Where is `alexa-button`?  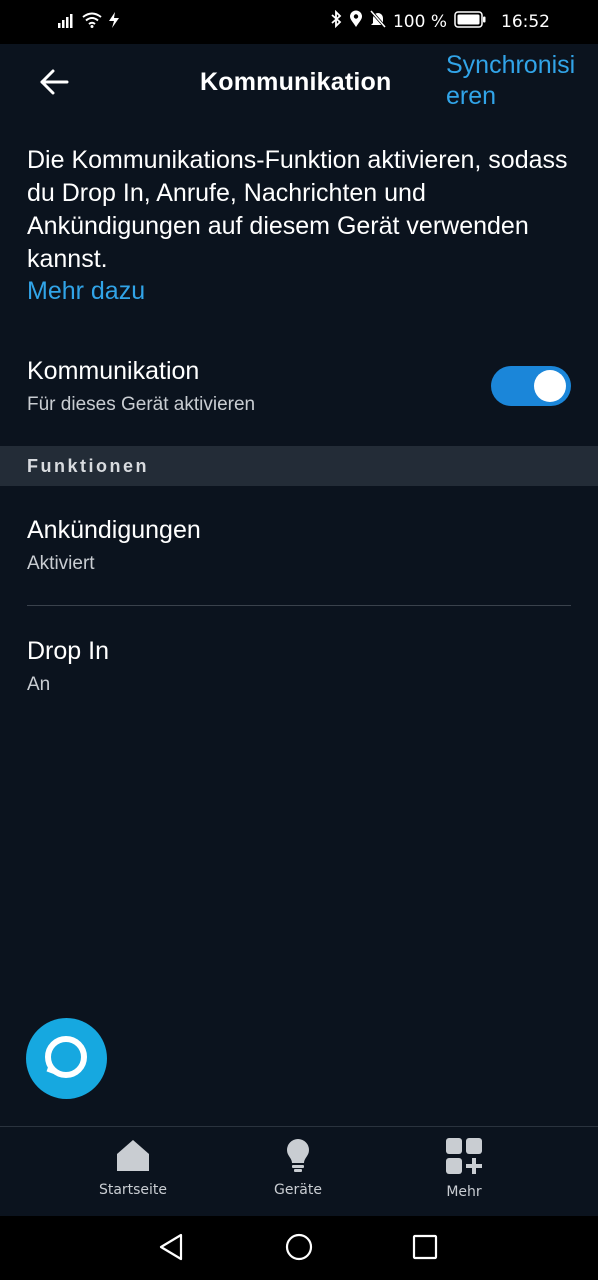 alexa-button is located at coordinates (66, 1058).